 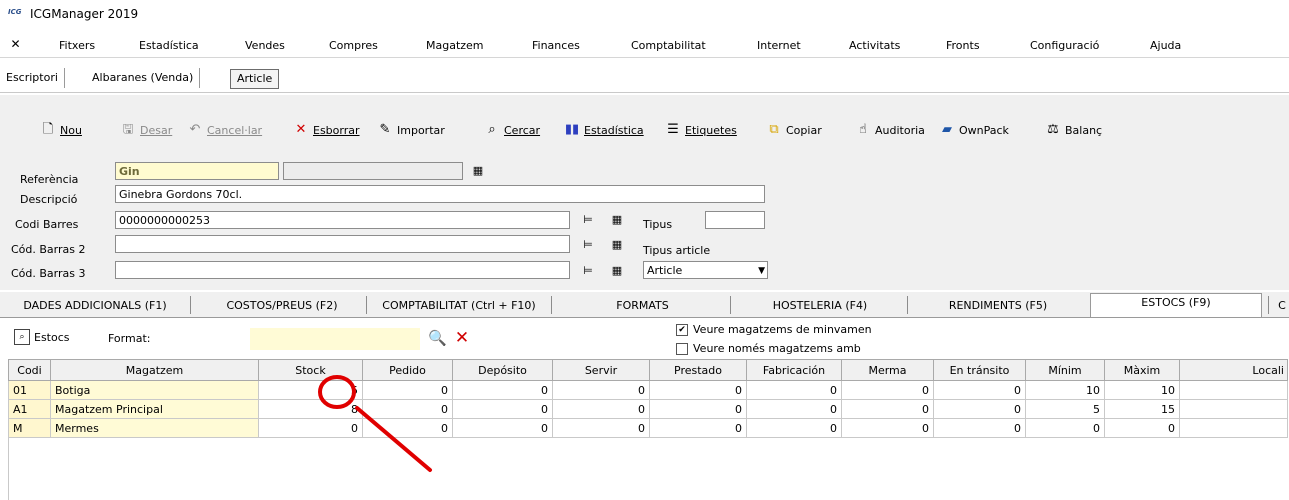 I want to click on menu-vendes: Vendes, so click(x=265, y=45).